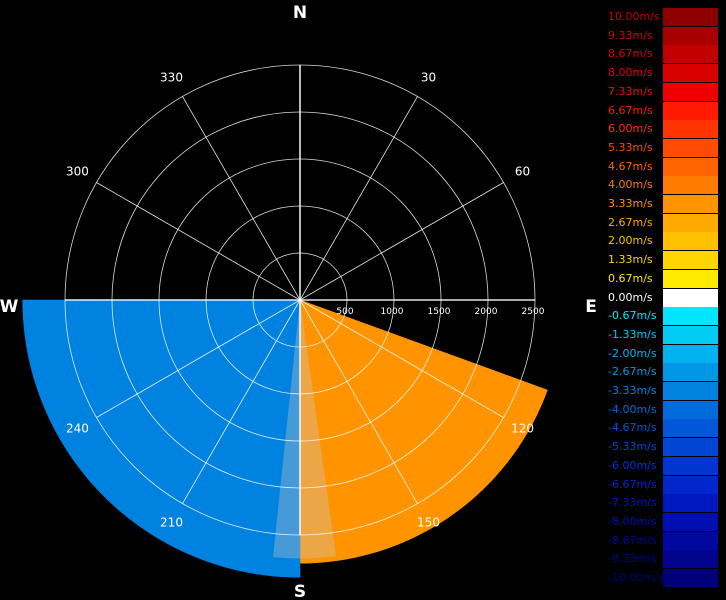 The width and height of the screenshot is (726, 600). Describe the element at coordinates (439, 312) in the screenshot. I see `range-label: 1500` at that location.